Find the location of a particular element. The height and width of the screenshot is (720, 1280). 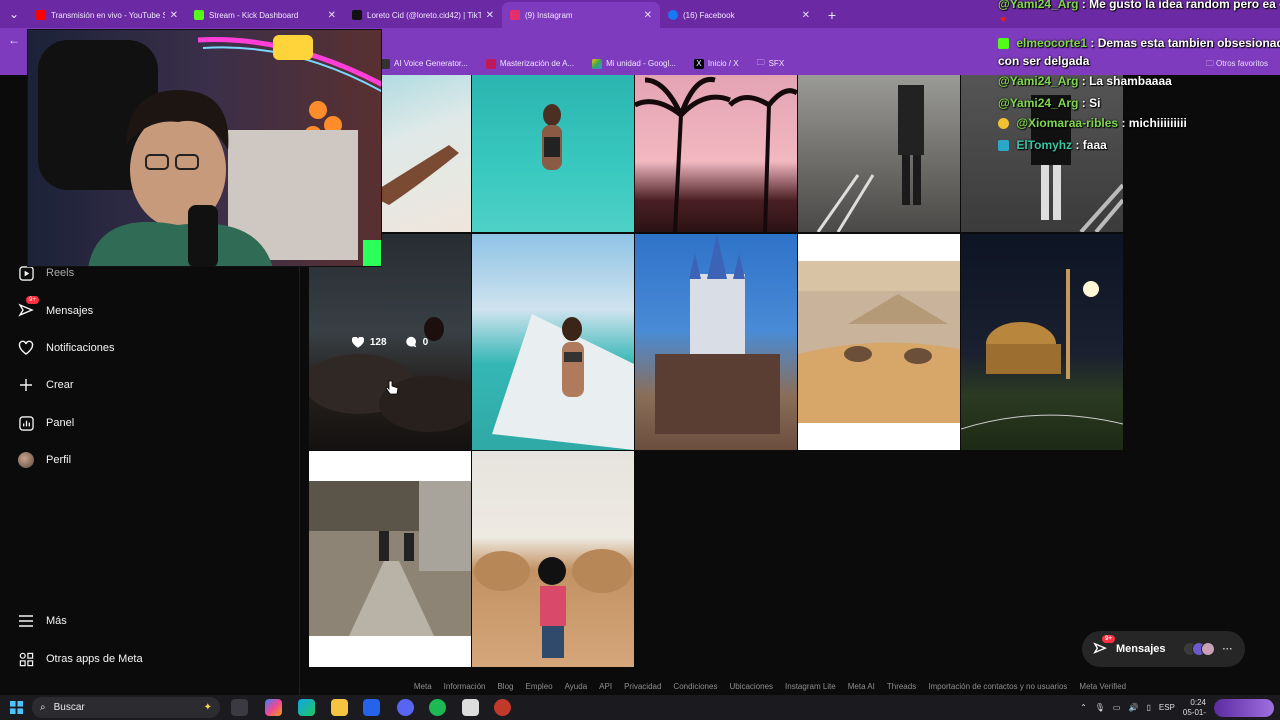

mosque-night-image is located at coordinates (1042, 349).